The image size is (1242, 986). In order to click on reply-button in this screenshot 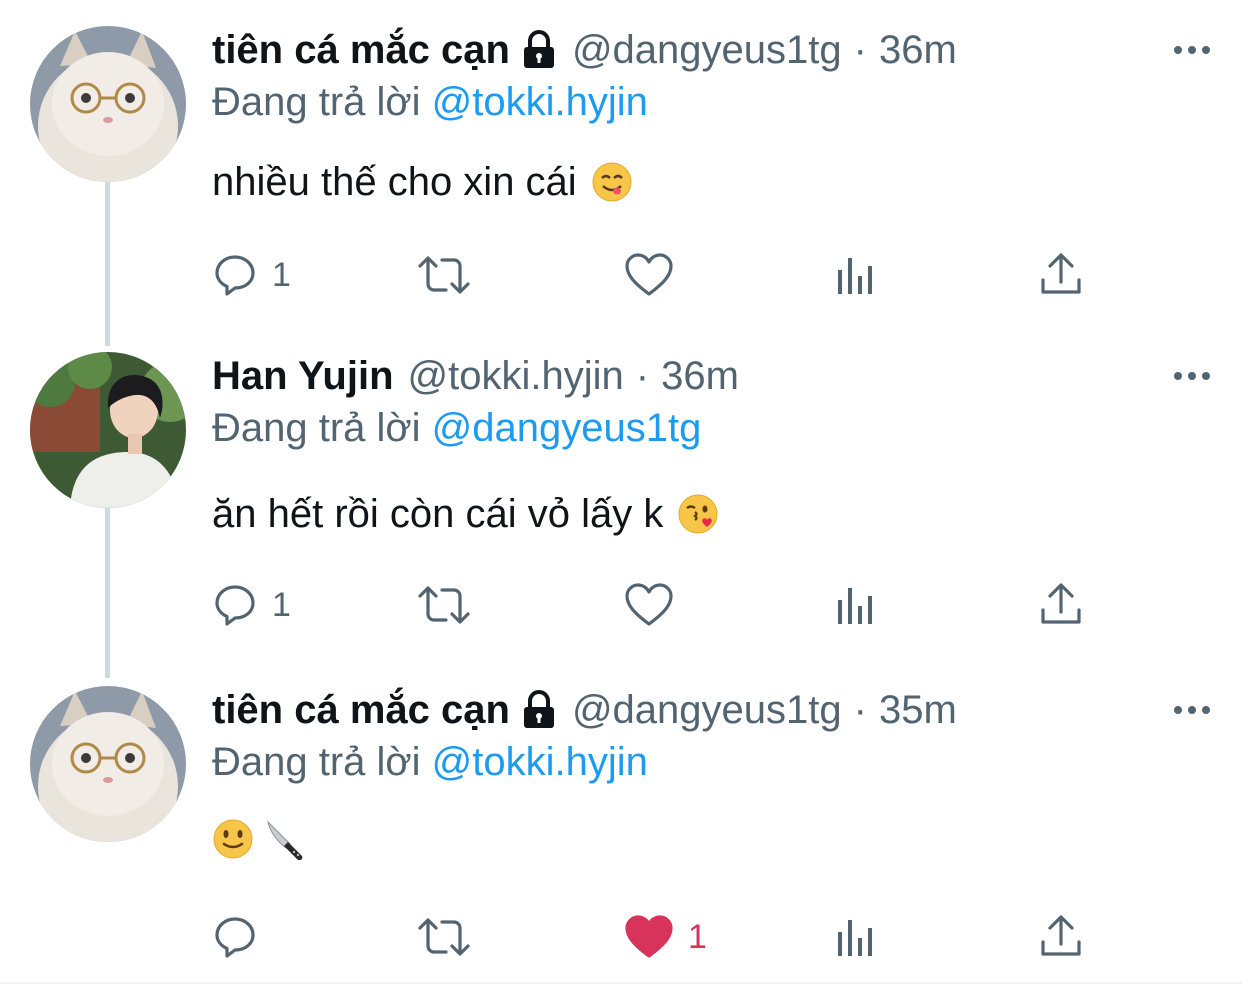, I will do `click(242, 937)`.